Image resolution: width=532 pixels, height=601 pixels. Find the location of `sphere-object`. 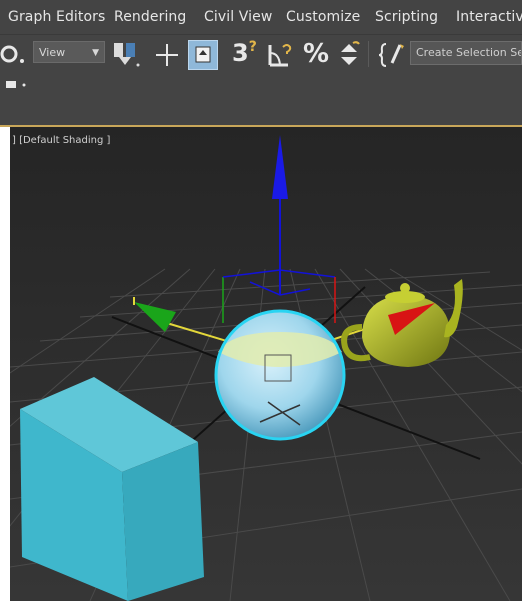

sphere-object is located at coordinates (280, 375).